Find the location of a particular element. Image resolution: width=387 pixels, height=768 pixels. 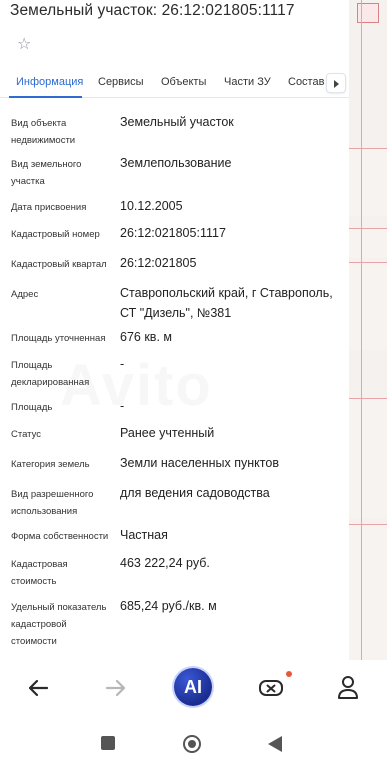

home-circle-icon is located at coordinates (192, 744).